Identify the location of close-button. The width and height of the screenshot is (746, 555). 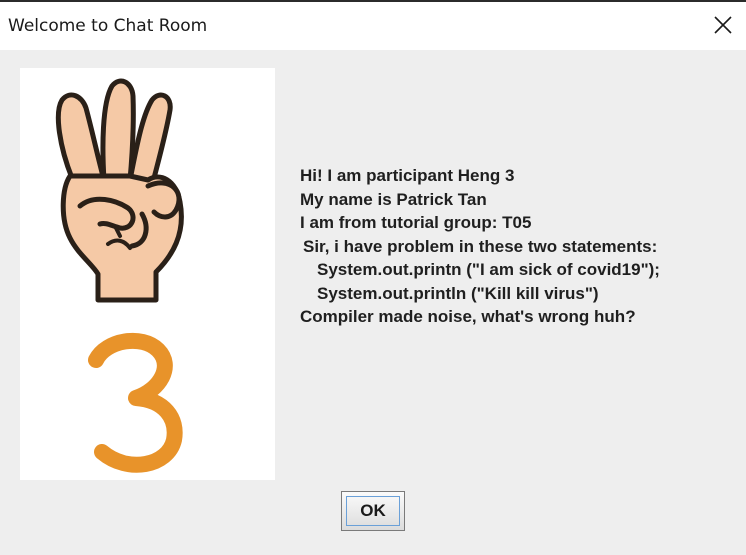
(723, 25).